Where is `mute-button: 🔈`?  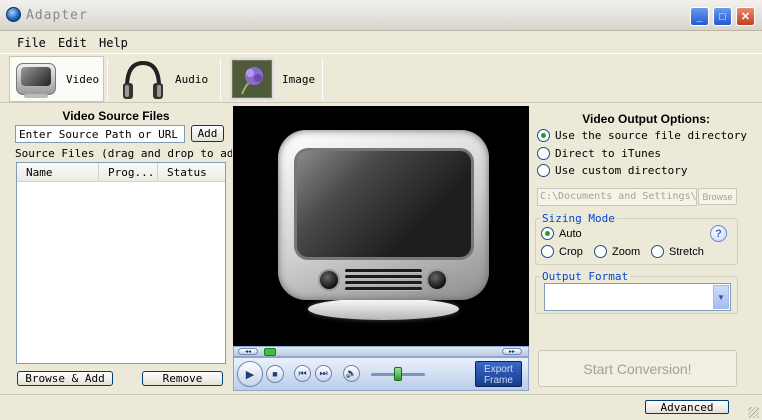
mute-button: 🔈 is located at coordinates (351, 373).